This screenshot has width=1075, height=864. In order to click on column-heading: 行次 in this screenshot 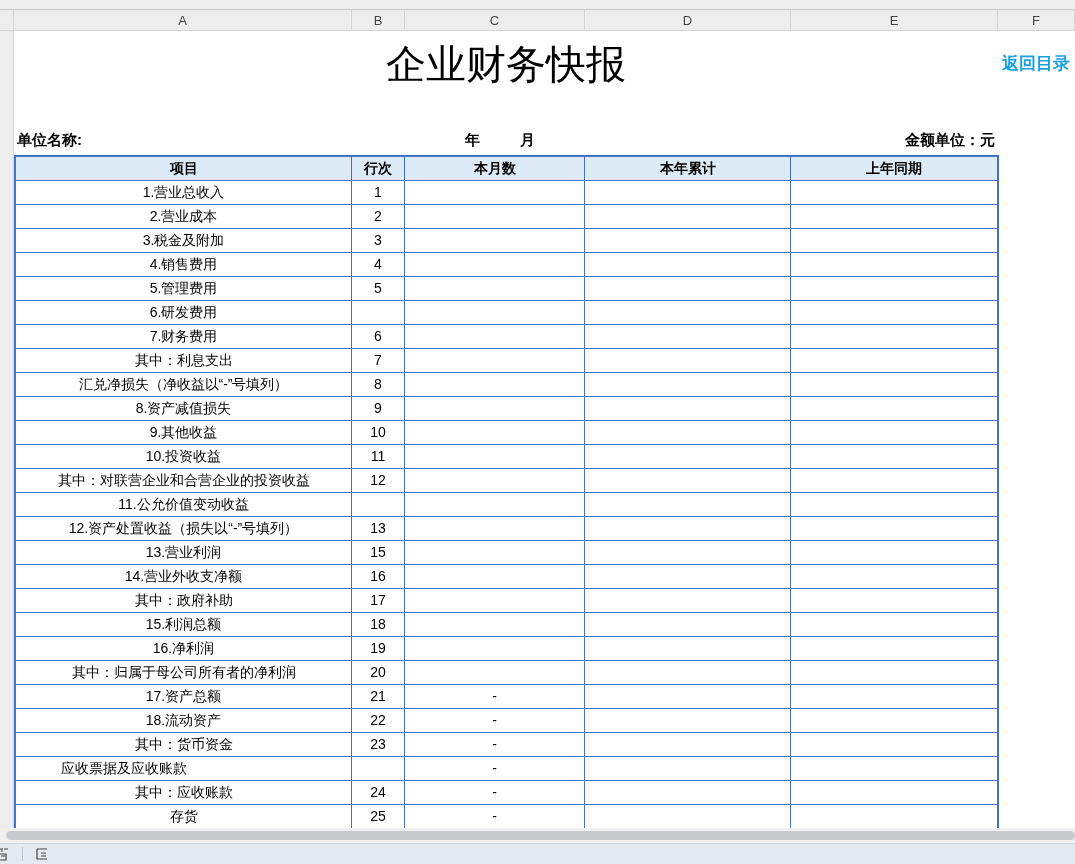, I will do `click(378, 168)`.